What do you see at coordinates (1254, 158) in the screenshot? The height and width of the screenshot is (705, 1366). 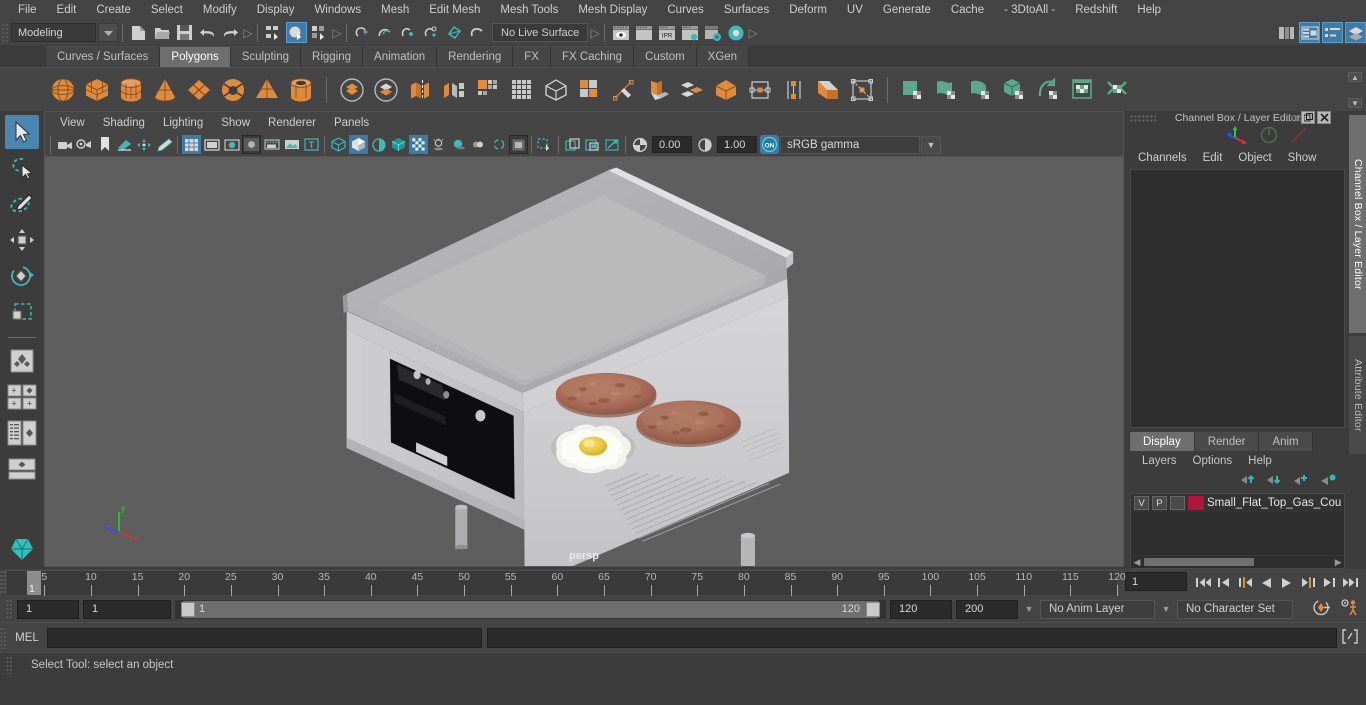 I see `channel-menu-object: Object` at bounding box center [1254, 158].